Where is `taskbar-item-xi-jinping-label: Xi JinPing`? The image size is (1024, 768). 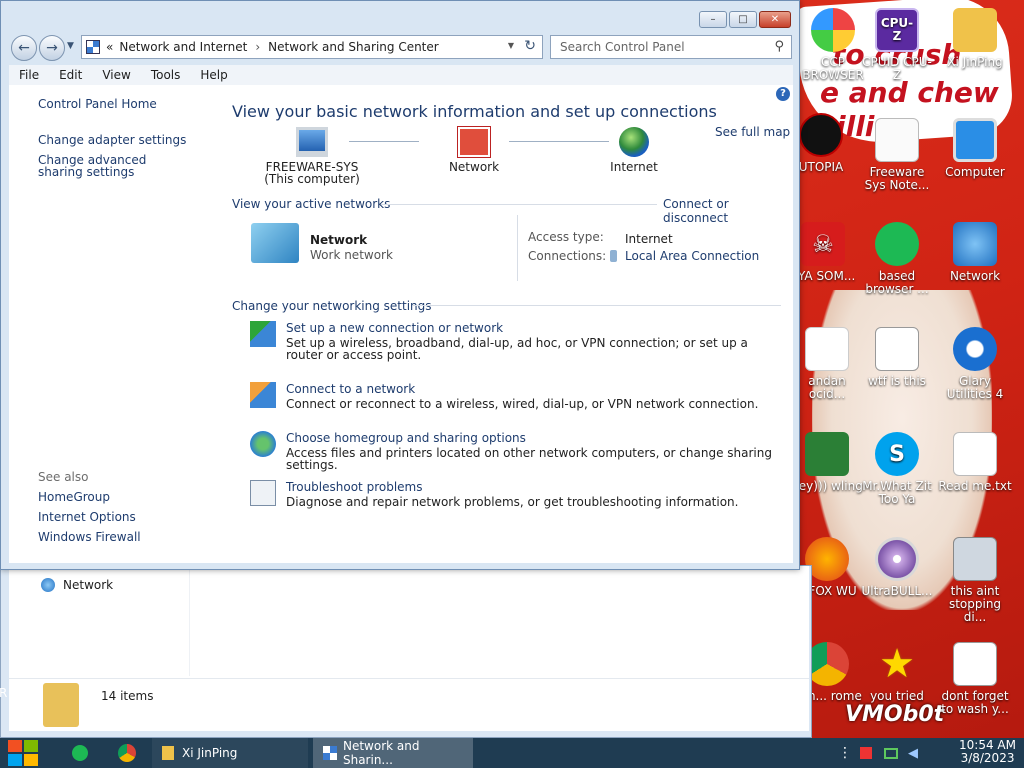 taskbar-item-xi-jinping-label: Xi JinPing is located at coordinates (210, 753).